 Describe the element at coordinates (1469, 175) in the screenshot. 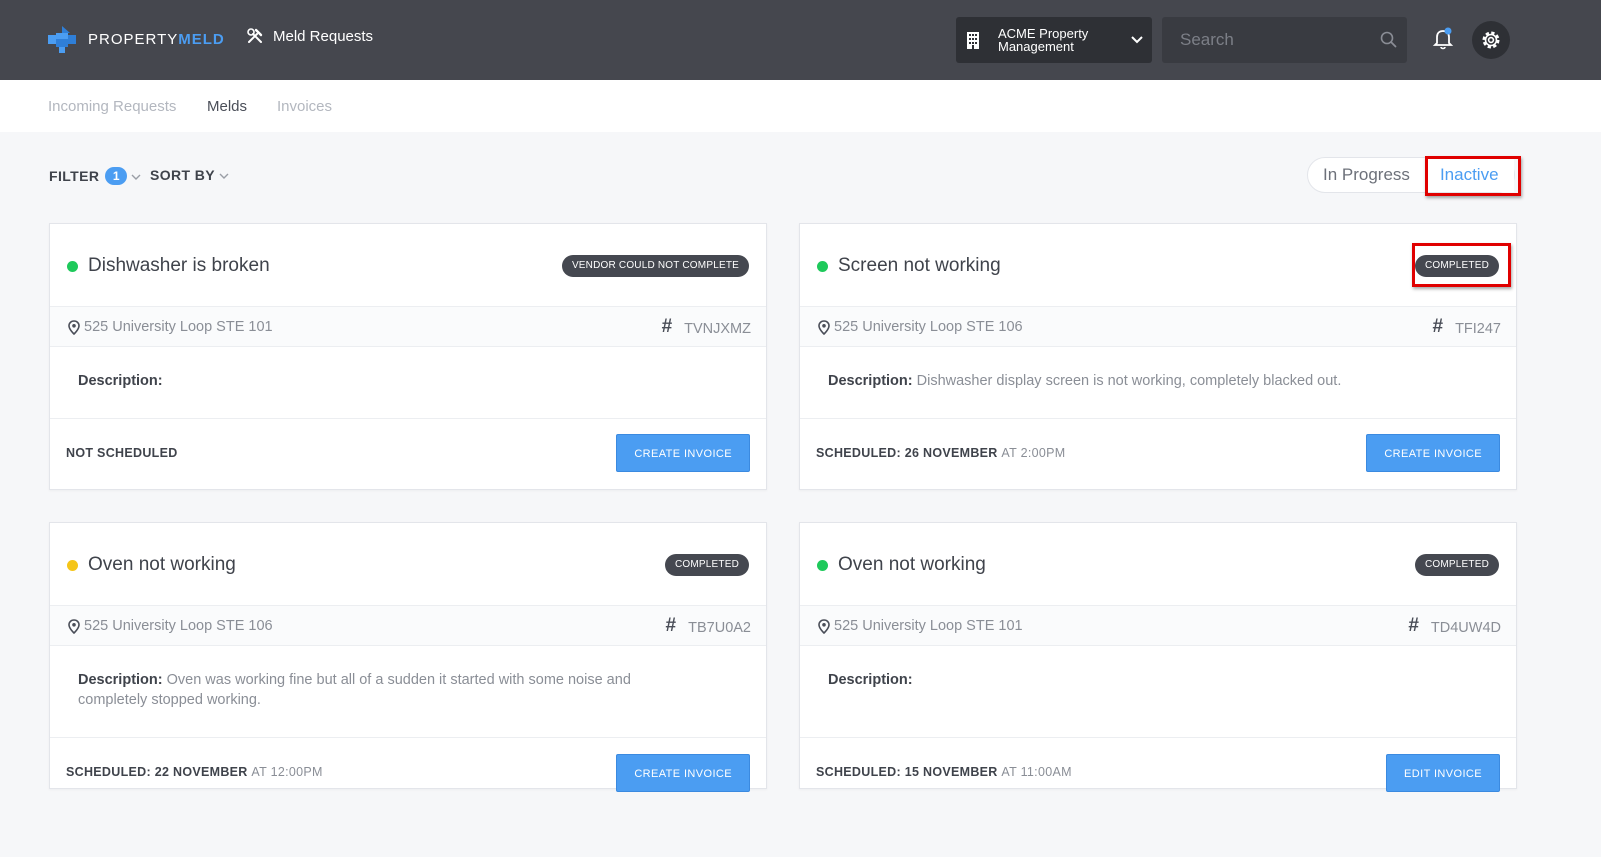

I see `toggle-inactive: Inactive` at that location.